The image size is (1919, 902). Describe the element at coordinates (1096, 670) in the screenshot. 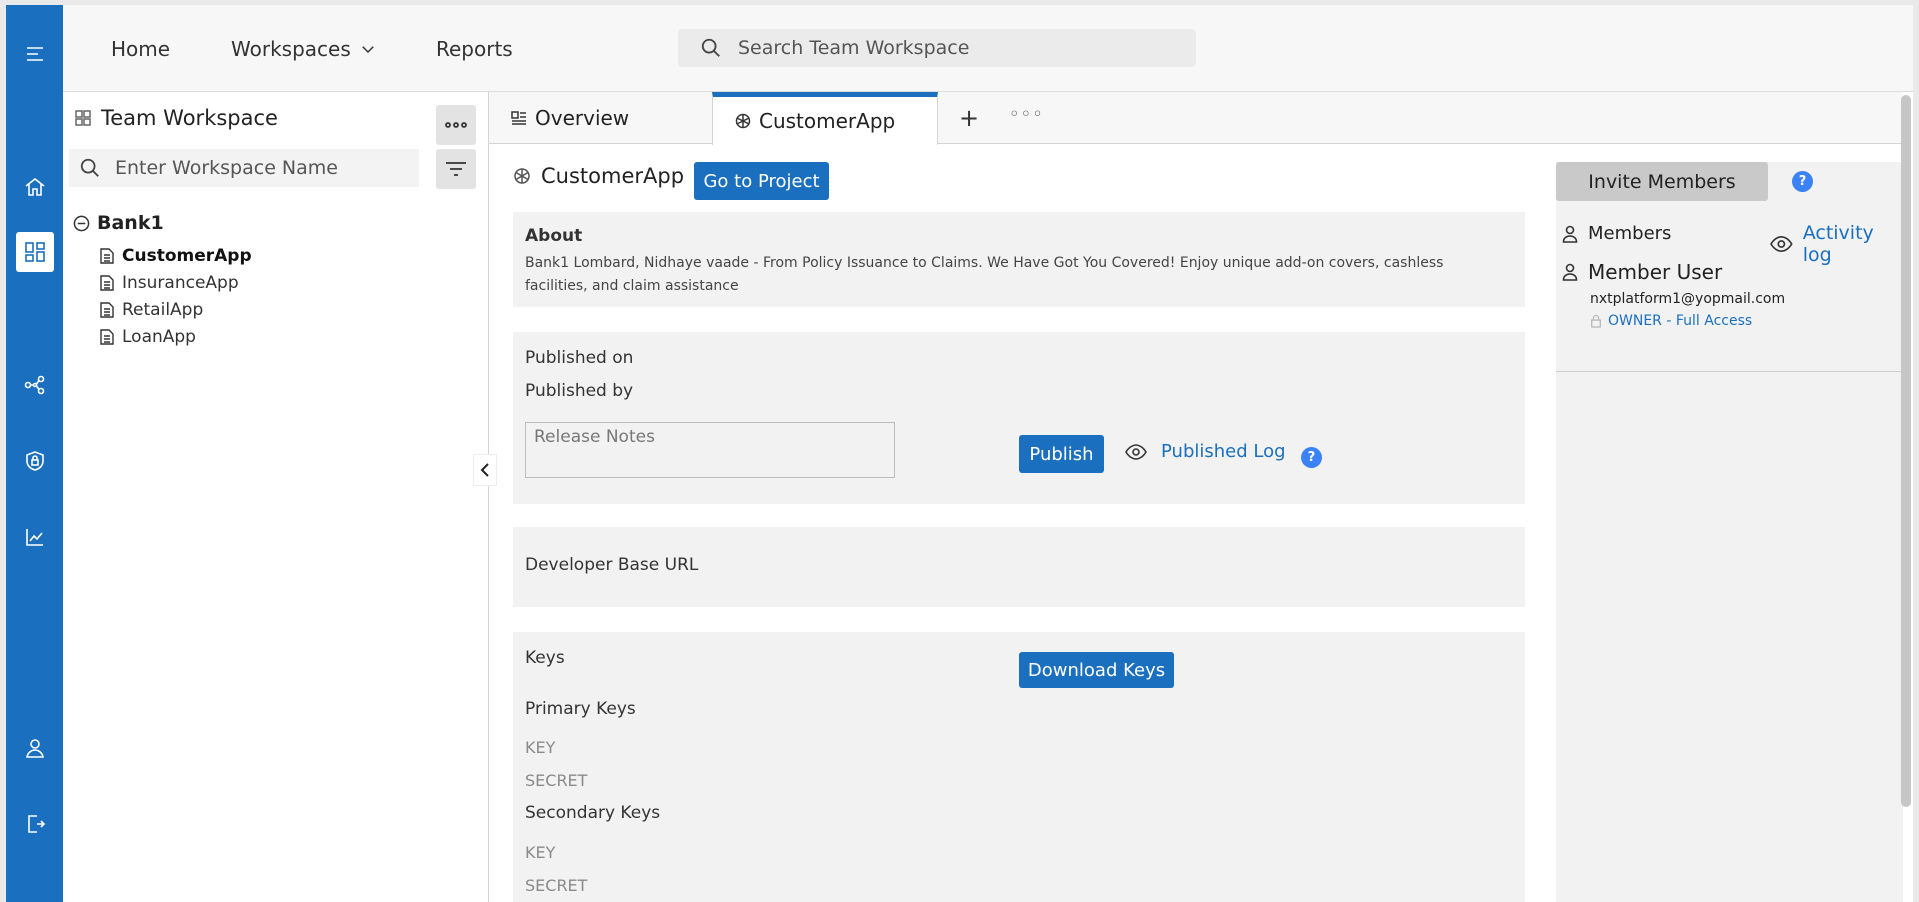

I see `download-keys-button: Download Keys` at that location.